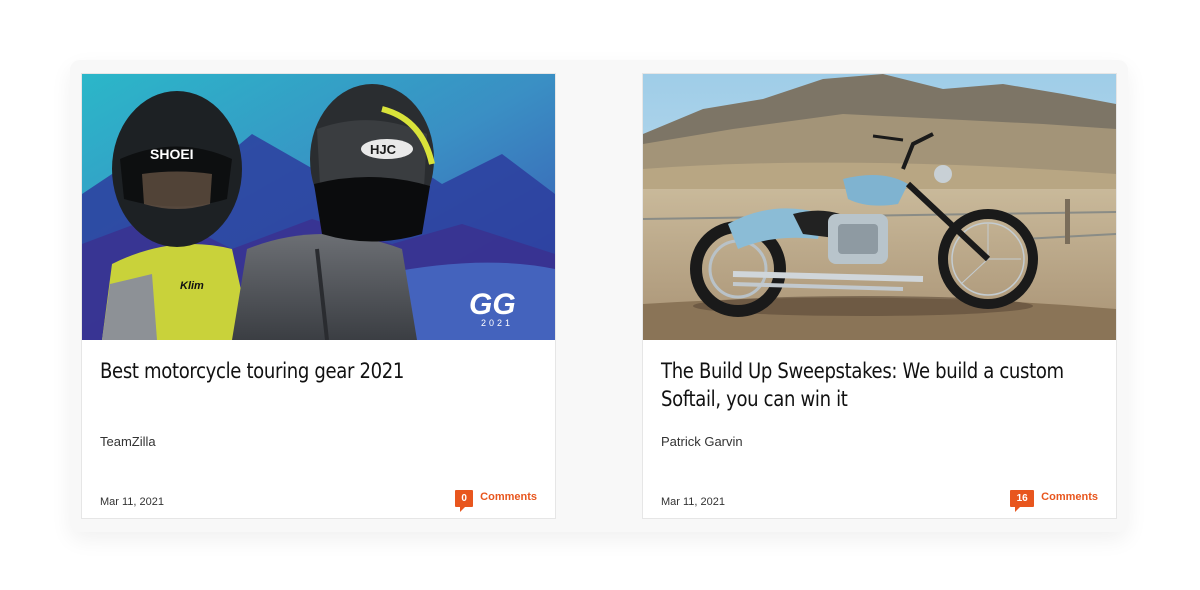 Image resolution: width=1200 pixels, height=590 pixels. I want to click on comments-link: 0 Comments, so click(496, 501).